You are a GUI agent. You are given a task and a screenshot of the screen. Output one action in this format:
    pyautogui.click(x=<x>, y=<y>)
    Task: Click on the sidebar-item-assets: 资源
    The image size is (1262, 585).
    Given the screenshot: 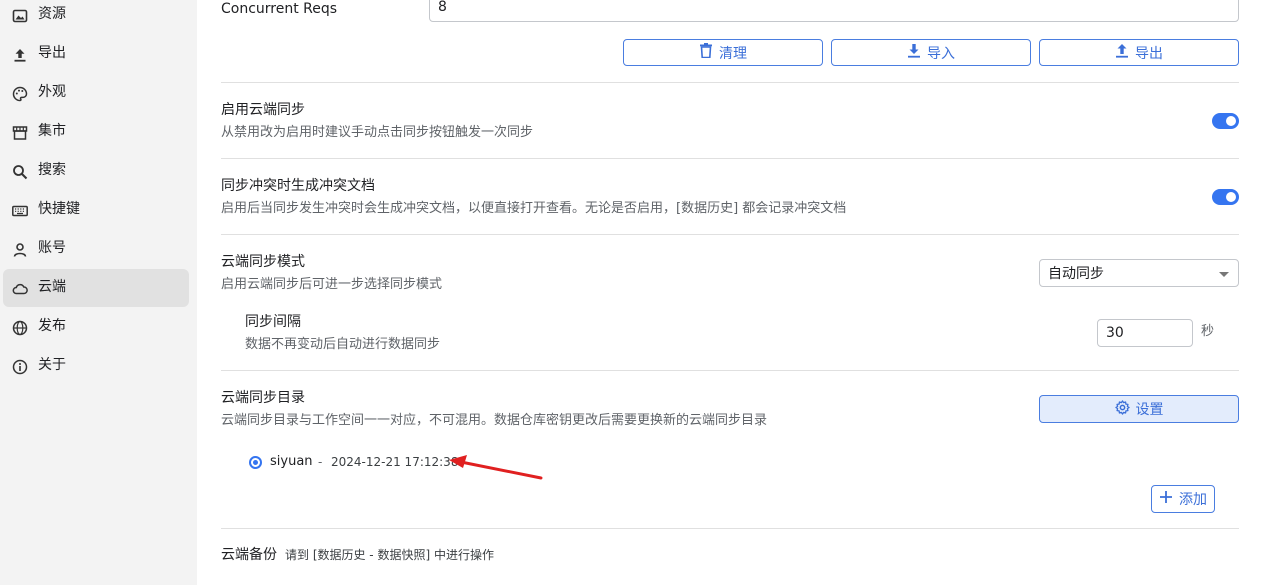 What is the action you would take?
    pyautogui.click(x=96, y=17)
    